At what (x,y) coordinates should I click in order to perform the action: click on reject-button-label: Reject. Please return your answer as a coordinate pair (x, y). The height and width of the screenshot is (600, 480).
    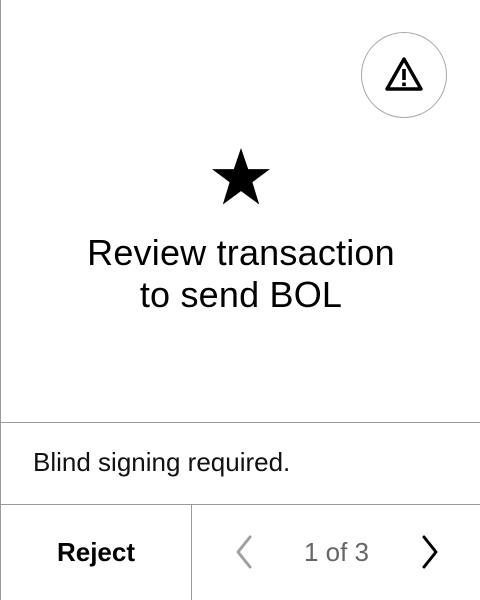
    Looking at the image, I should click on (96, 552).